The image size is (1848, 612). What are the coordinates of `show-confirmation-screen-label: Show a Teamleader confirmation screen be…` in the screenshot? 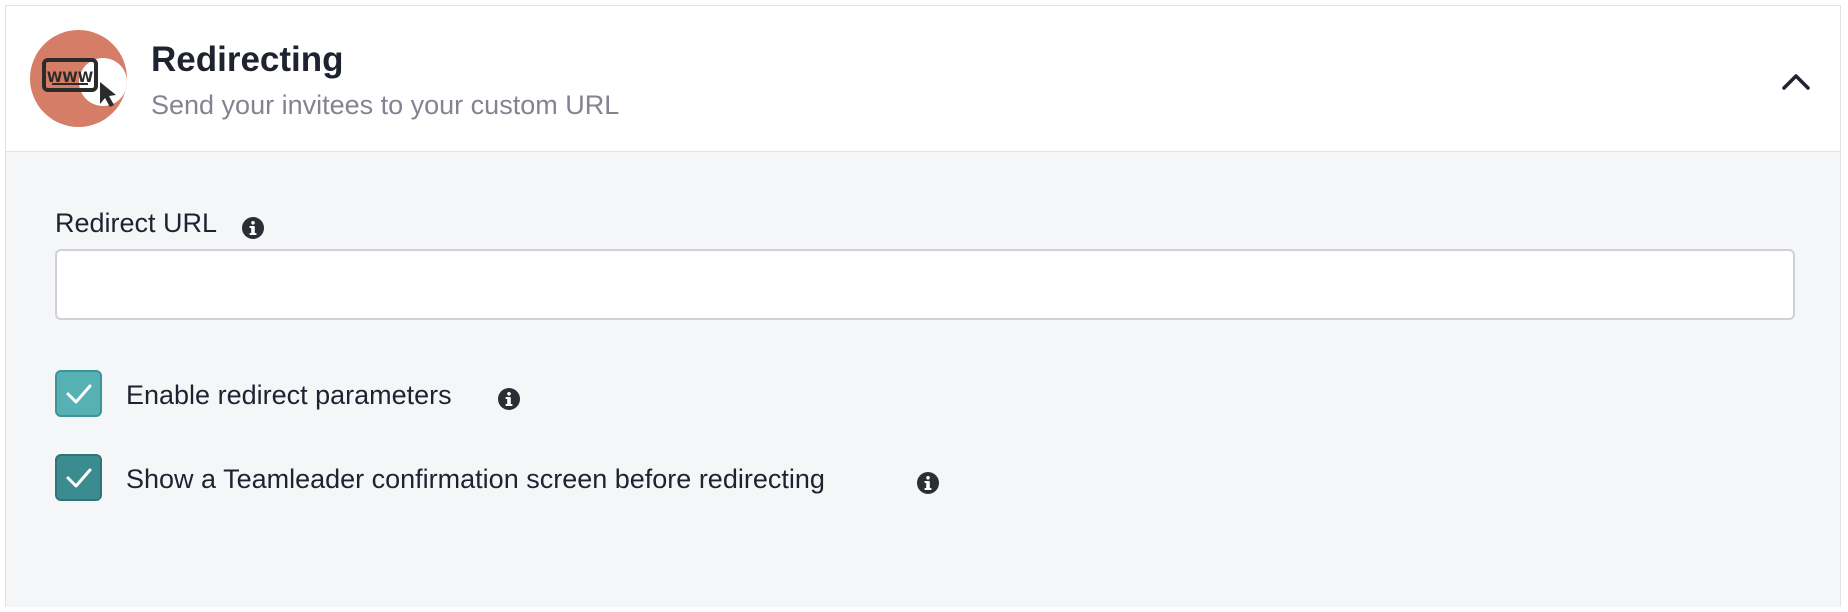 It's located at (475, 479).